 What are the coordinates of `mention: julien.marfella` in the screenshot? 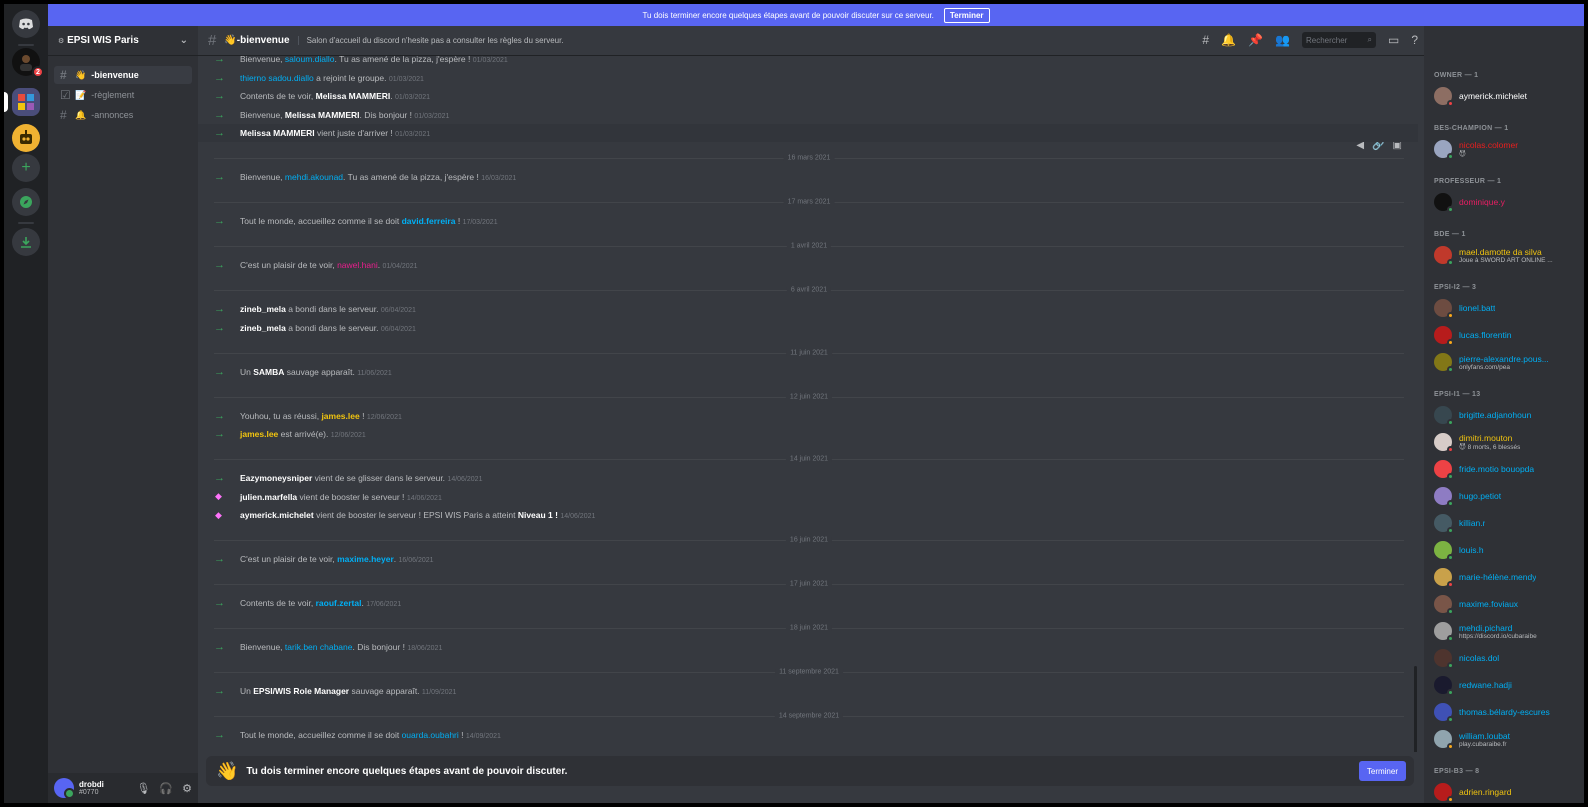 It's located at (268, 497).